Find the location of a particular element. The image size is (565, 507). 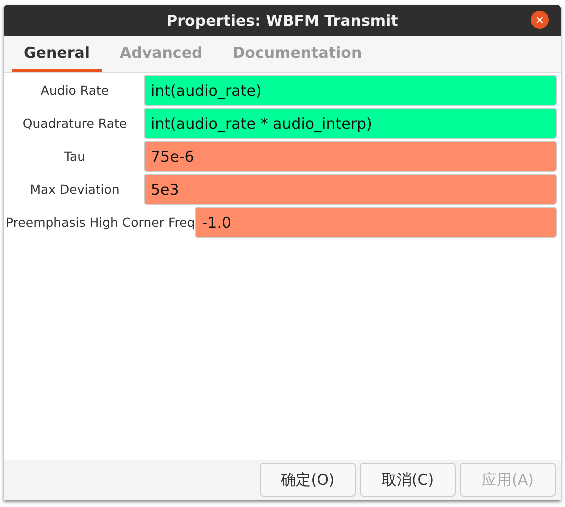

input-field: int(audio_rate * audio_interp) is located at coordinates (350, 123).